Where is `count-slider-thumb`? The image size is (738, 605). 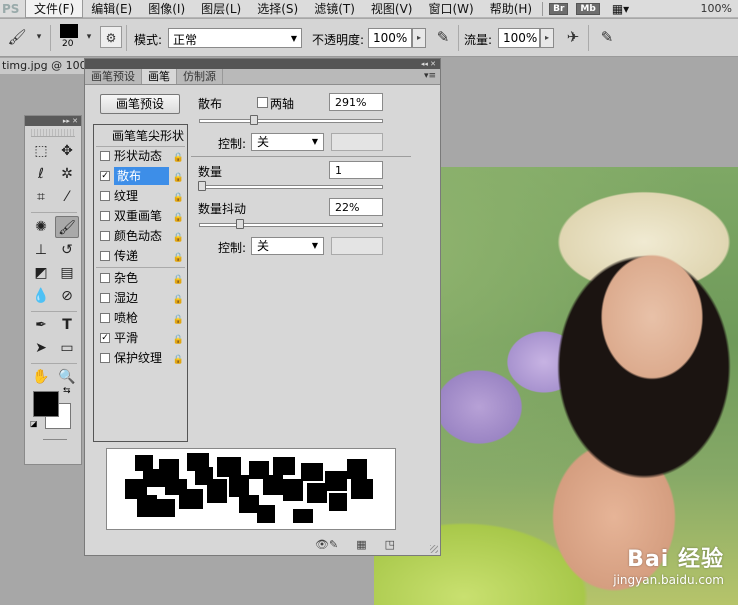
count-slider-thumb is located at coordinates (202, 186).